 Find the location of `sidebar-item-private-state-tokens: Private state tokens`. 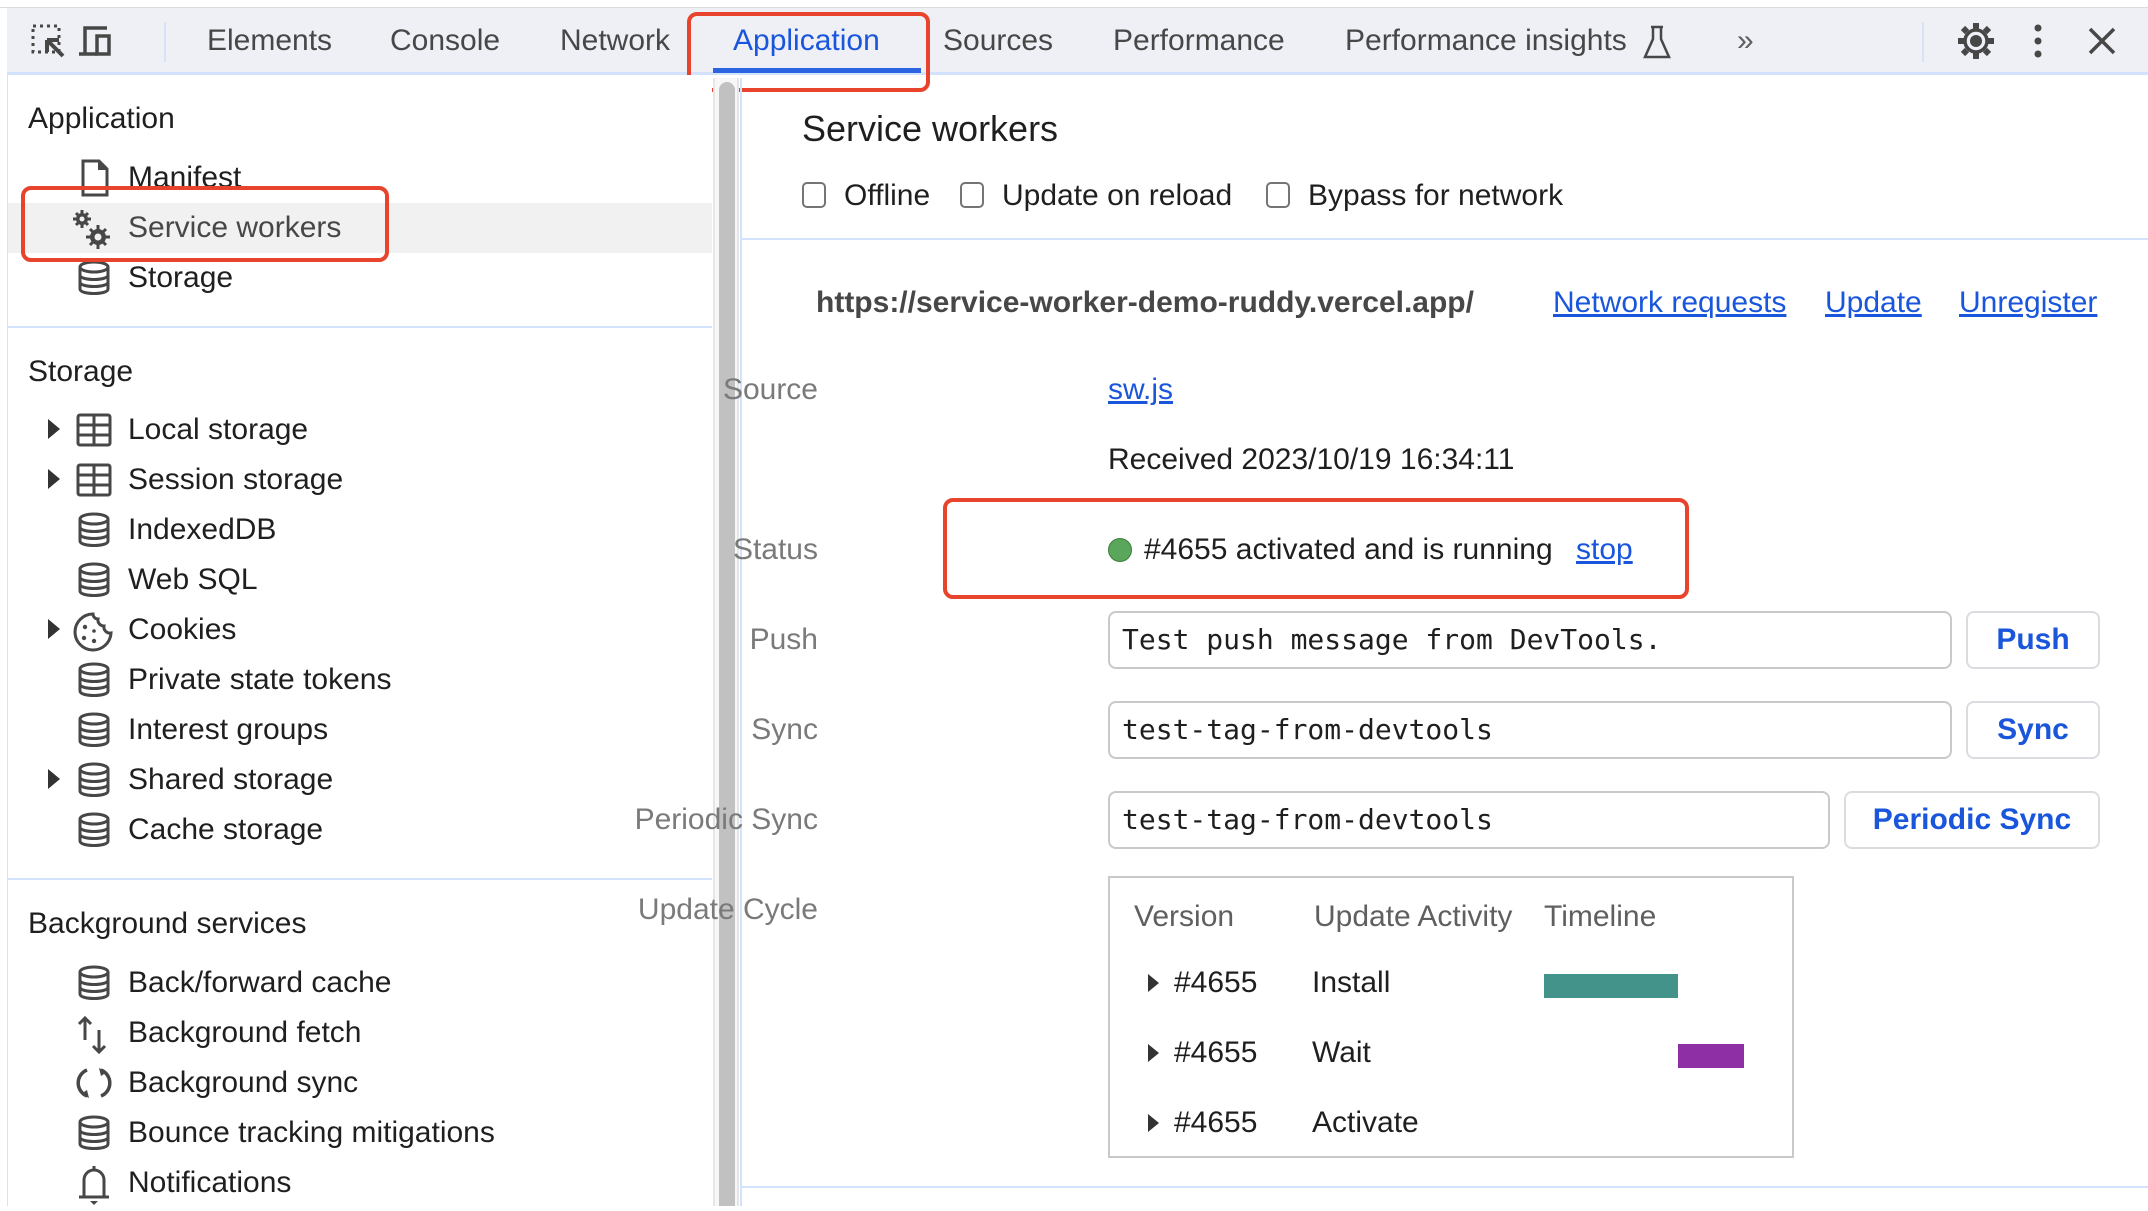

sidebar-item-private-state-tokens: Private state tokens is located at coordinates (360, 680).